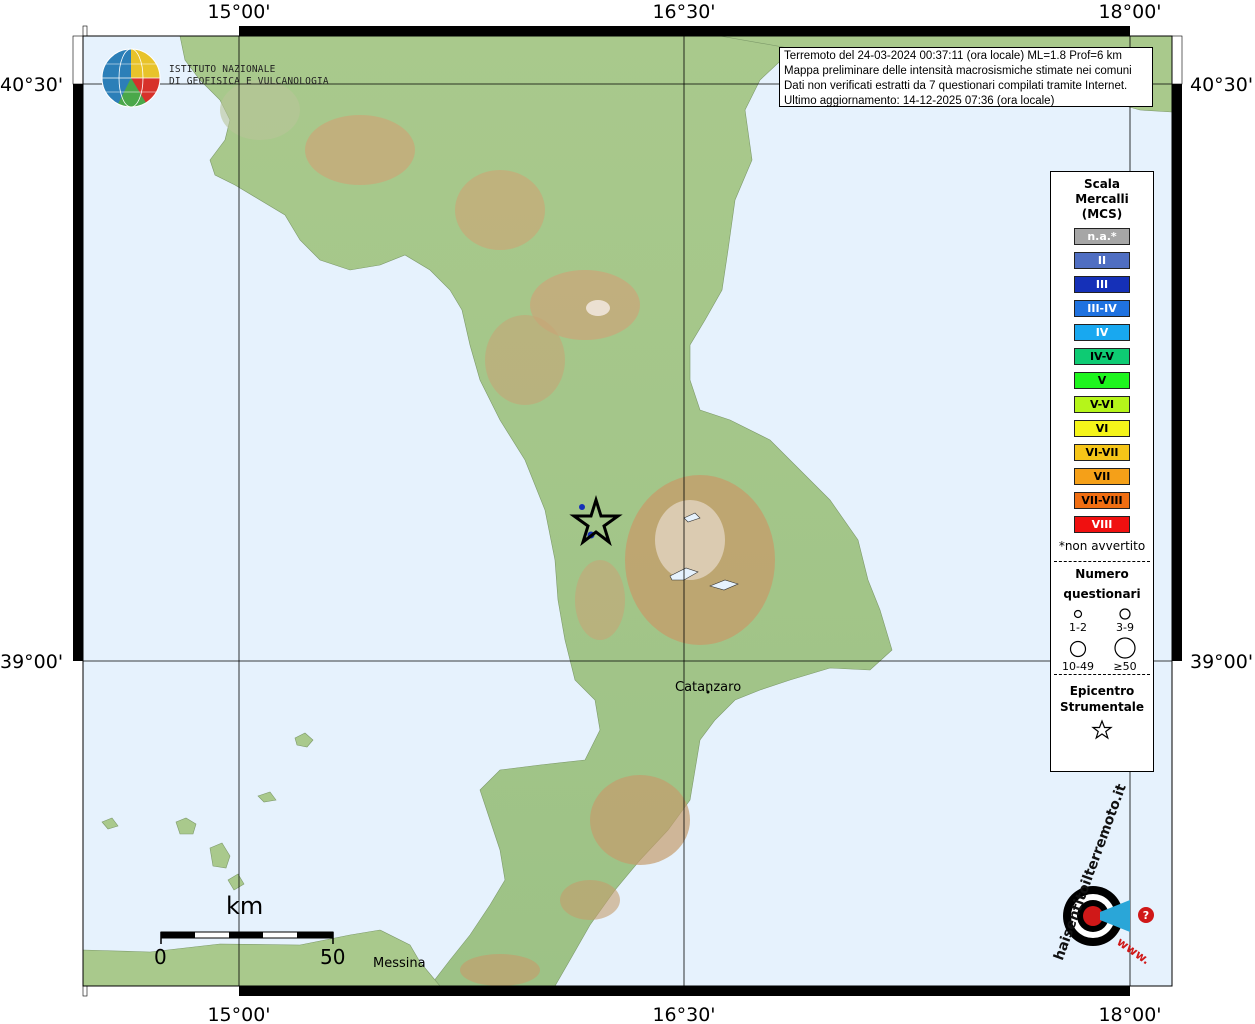  I want to click on ingv-line-2: DI GEOFISICA E VULCANOLOGIA, so click(249, 81).